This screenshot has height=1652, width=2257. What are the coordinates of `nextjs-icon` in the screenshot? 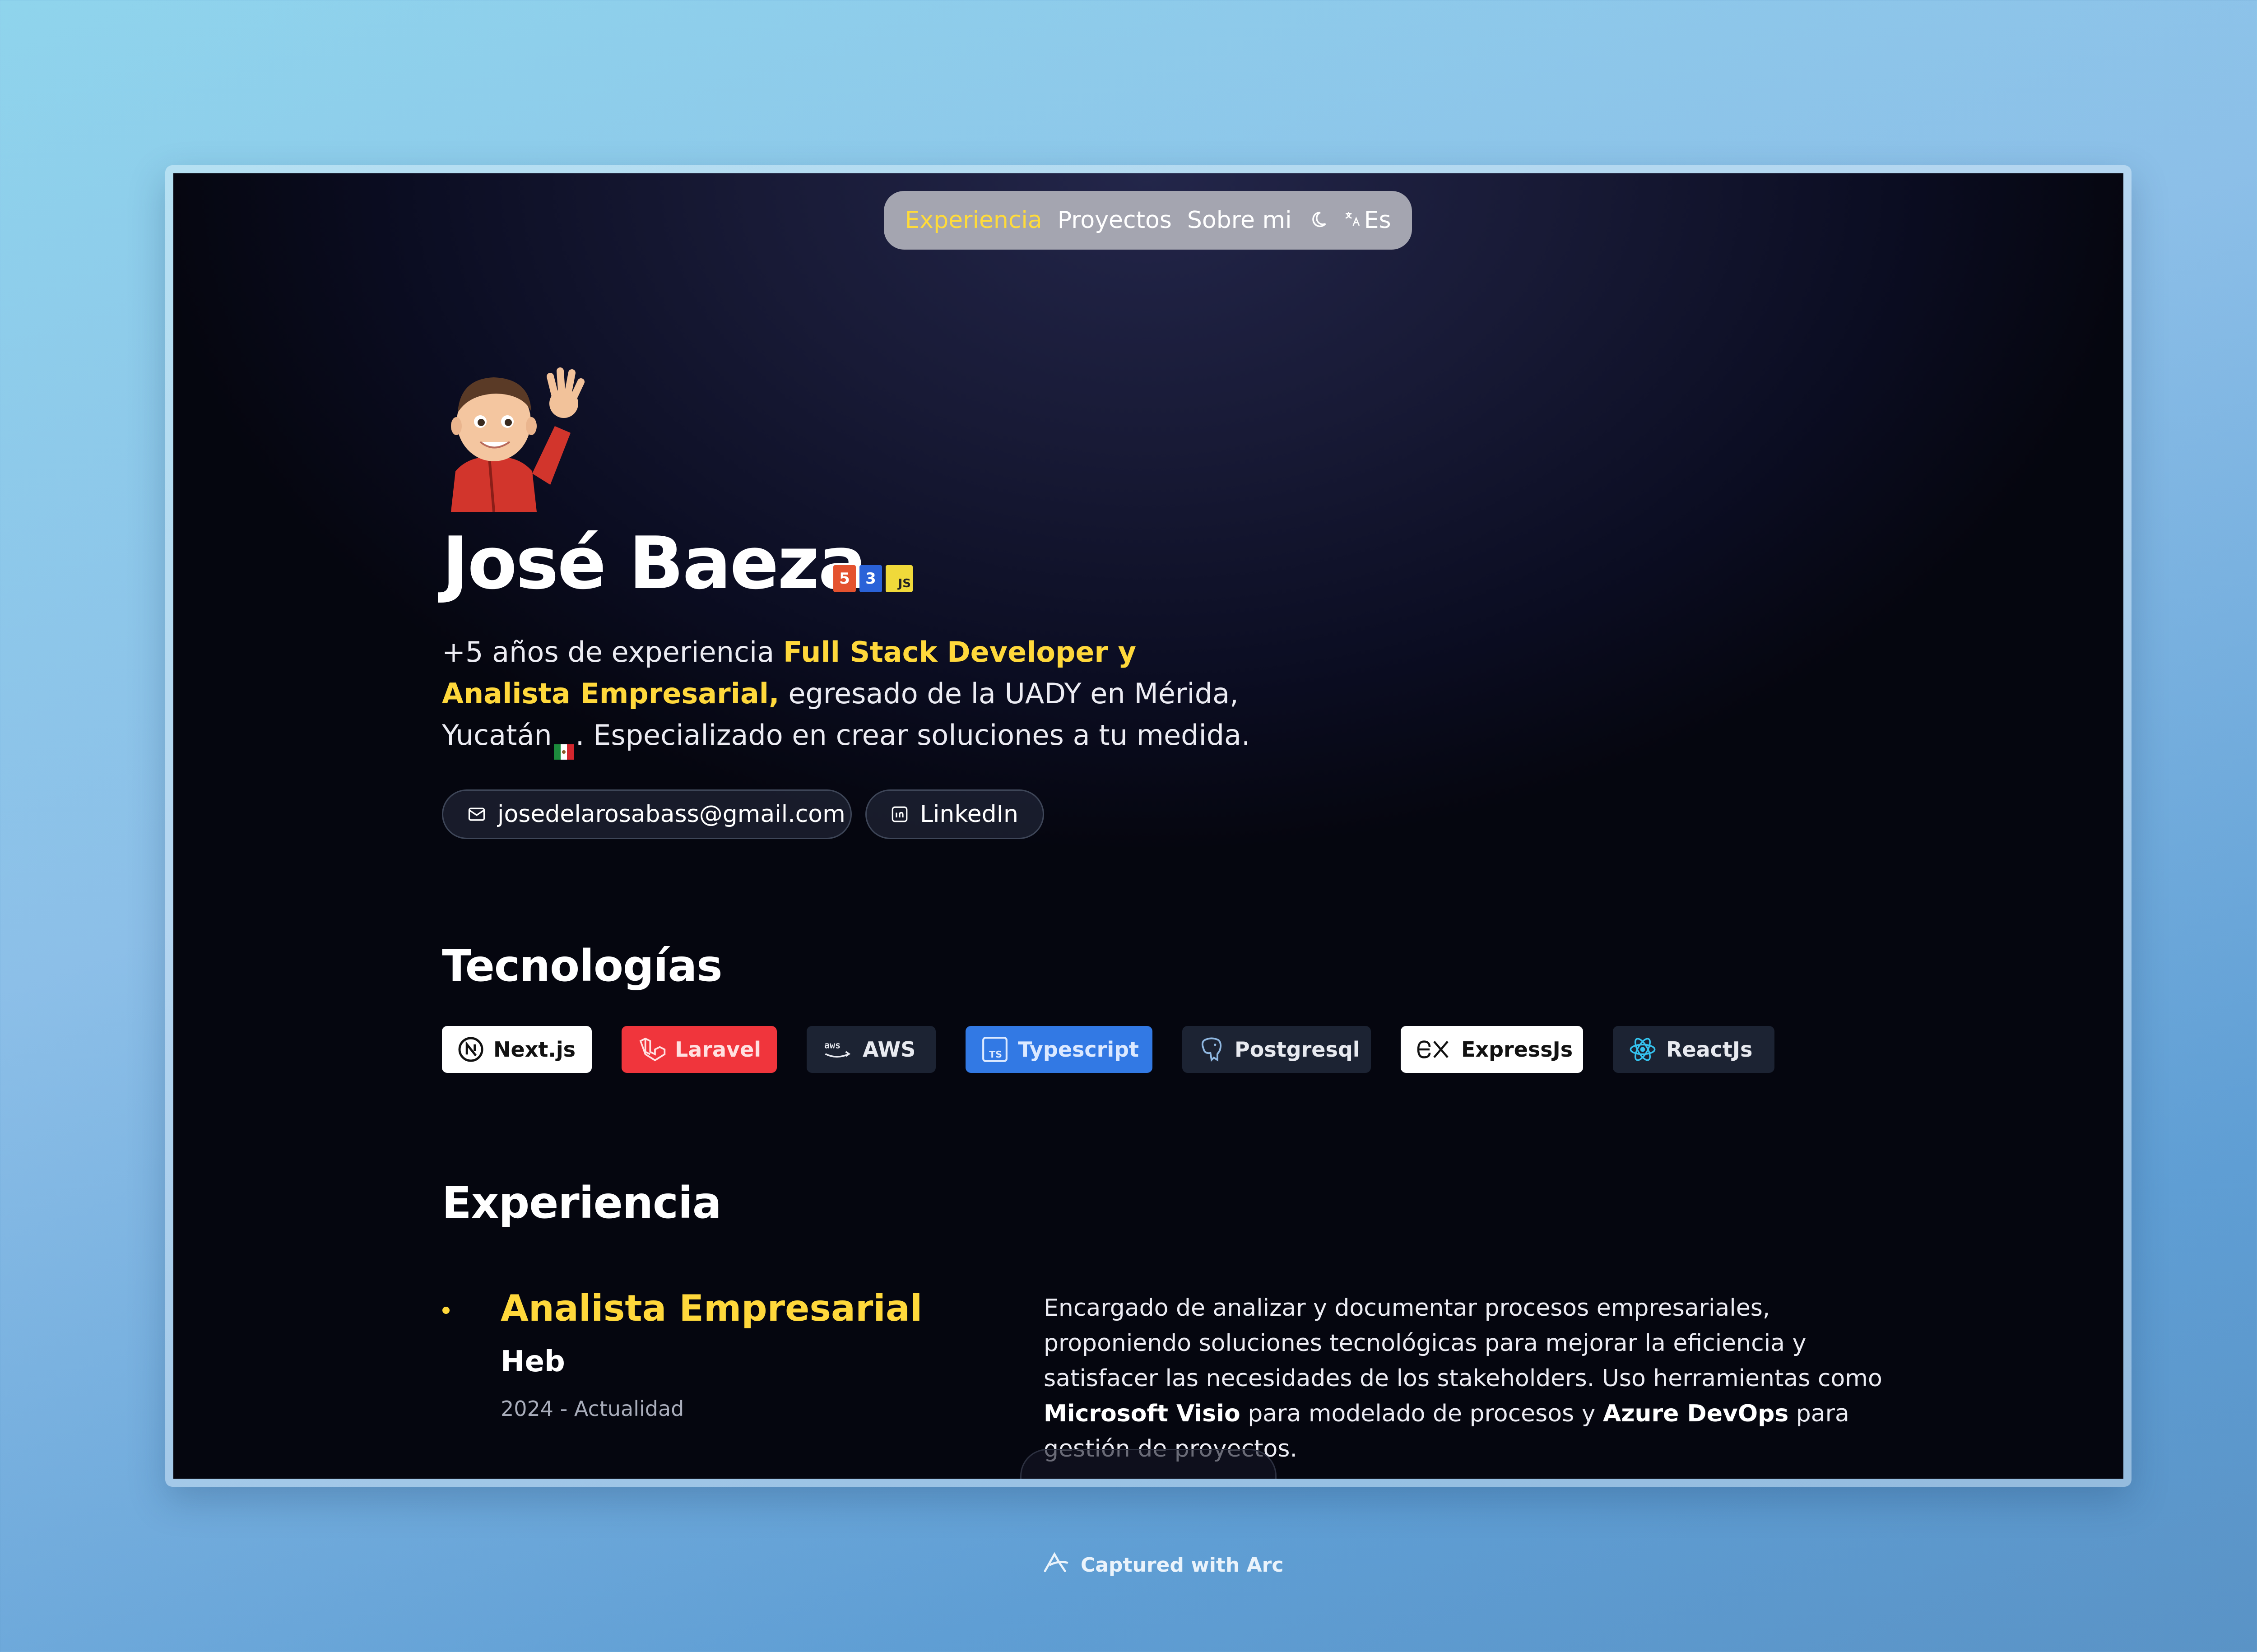 It's located at (471, 1049).